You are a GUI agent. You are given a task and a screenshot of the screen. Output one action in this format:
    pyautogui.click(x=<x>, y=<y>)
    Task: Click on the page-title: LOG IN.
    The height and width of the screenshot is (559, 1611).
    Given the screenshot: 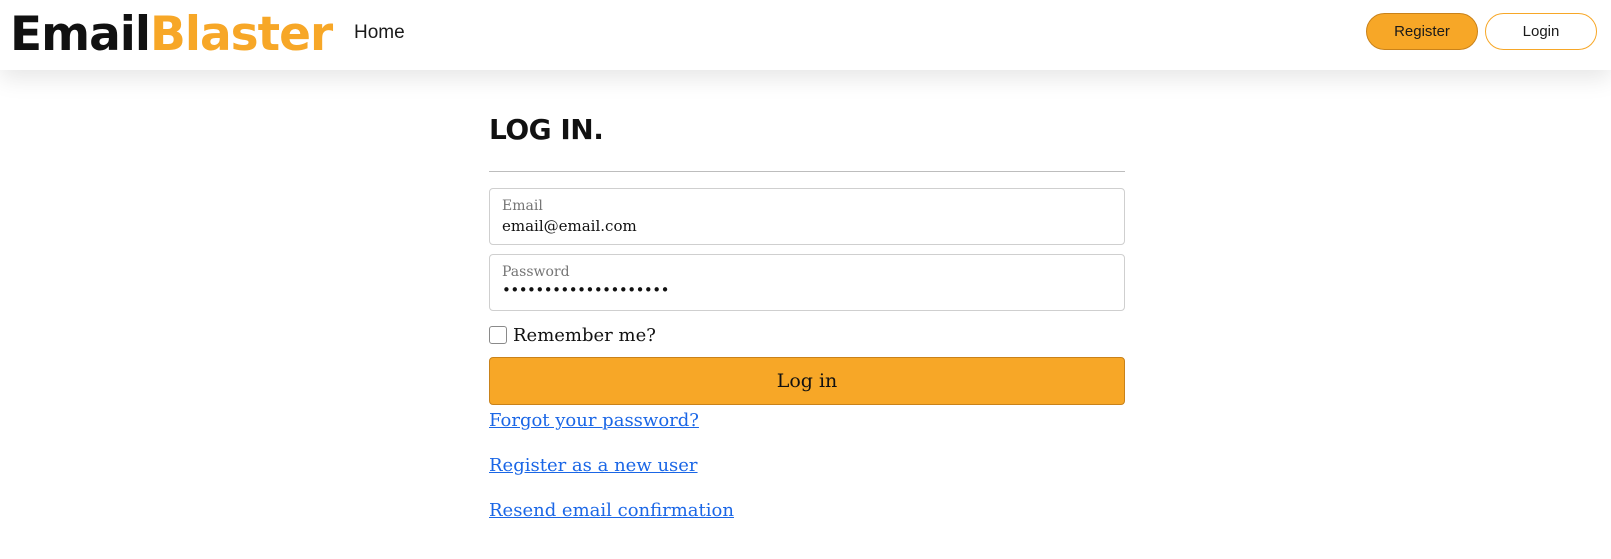 What is the action you would take?
    pyautogui.click(x=546, y=129)
    